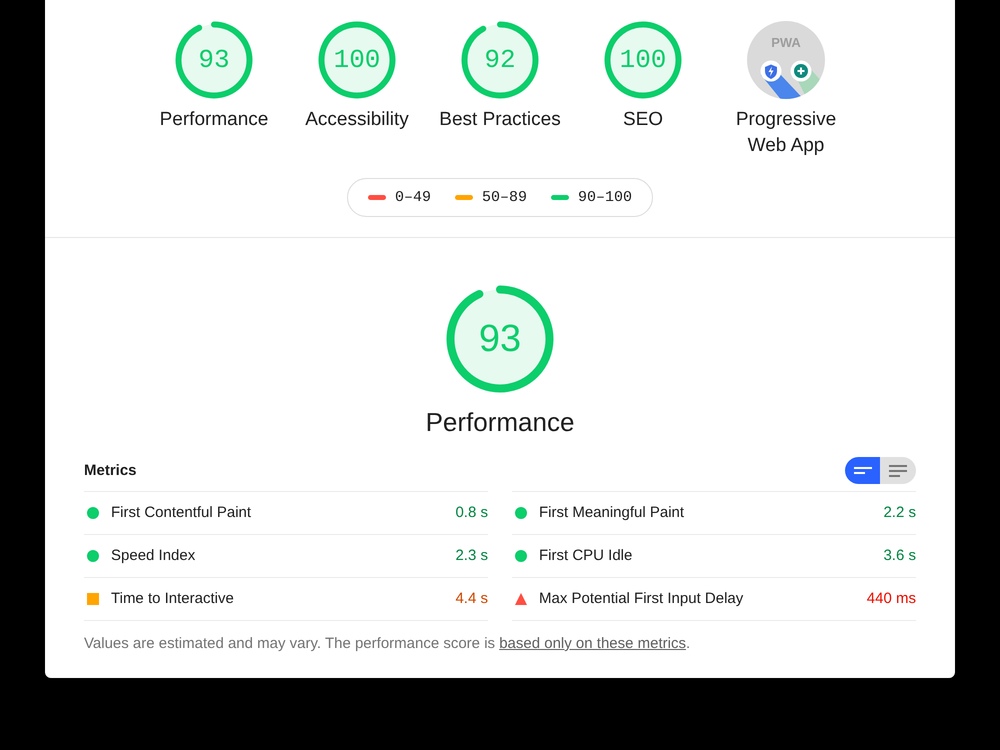  Describe the element at coordinates (586, 556) in the screenshot. I see `metric-label: First CPU Idle` at that location.